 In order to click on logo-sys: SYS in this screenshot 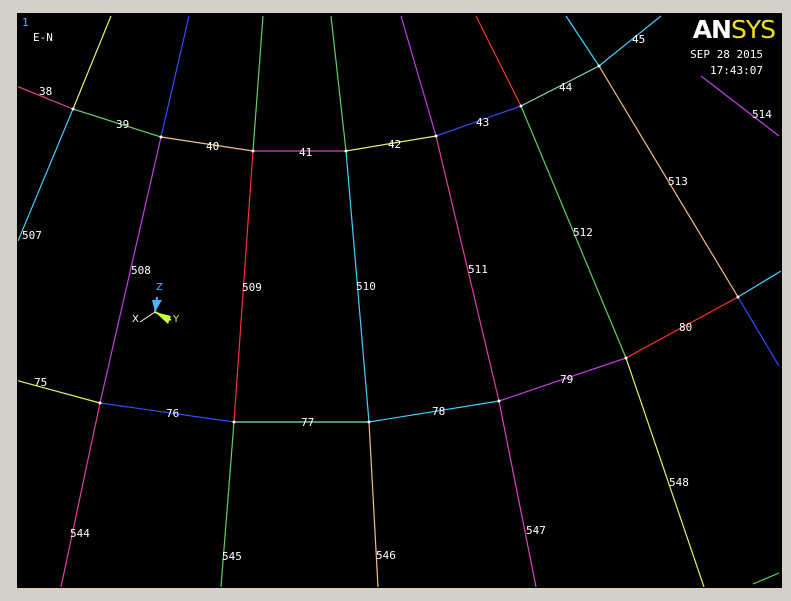, I will do `click(753, 29)`.